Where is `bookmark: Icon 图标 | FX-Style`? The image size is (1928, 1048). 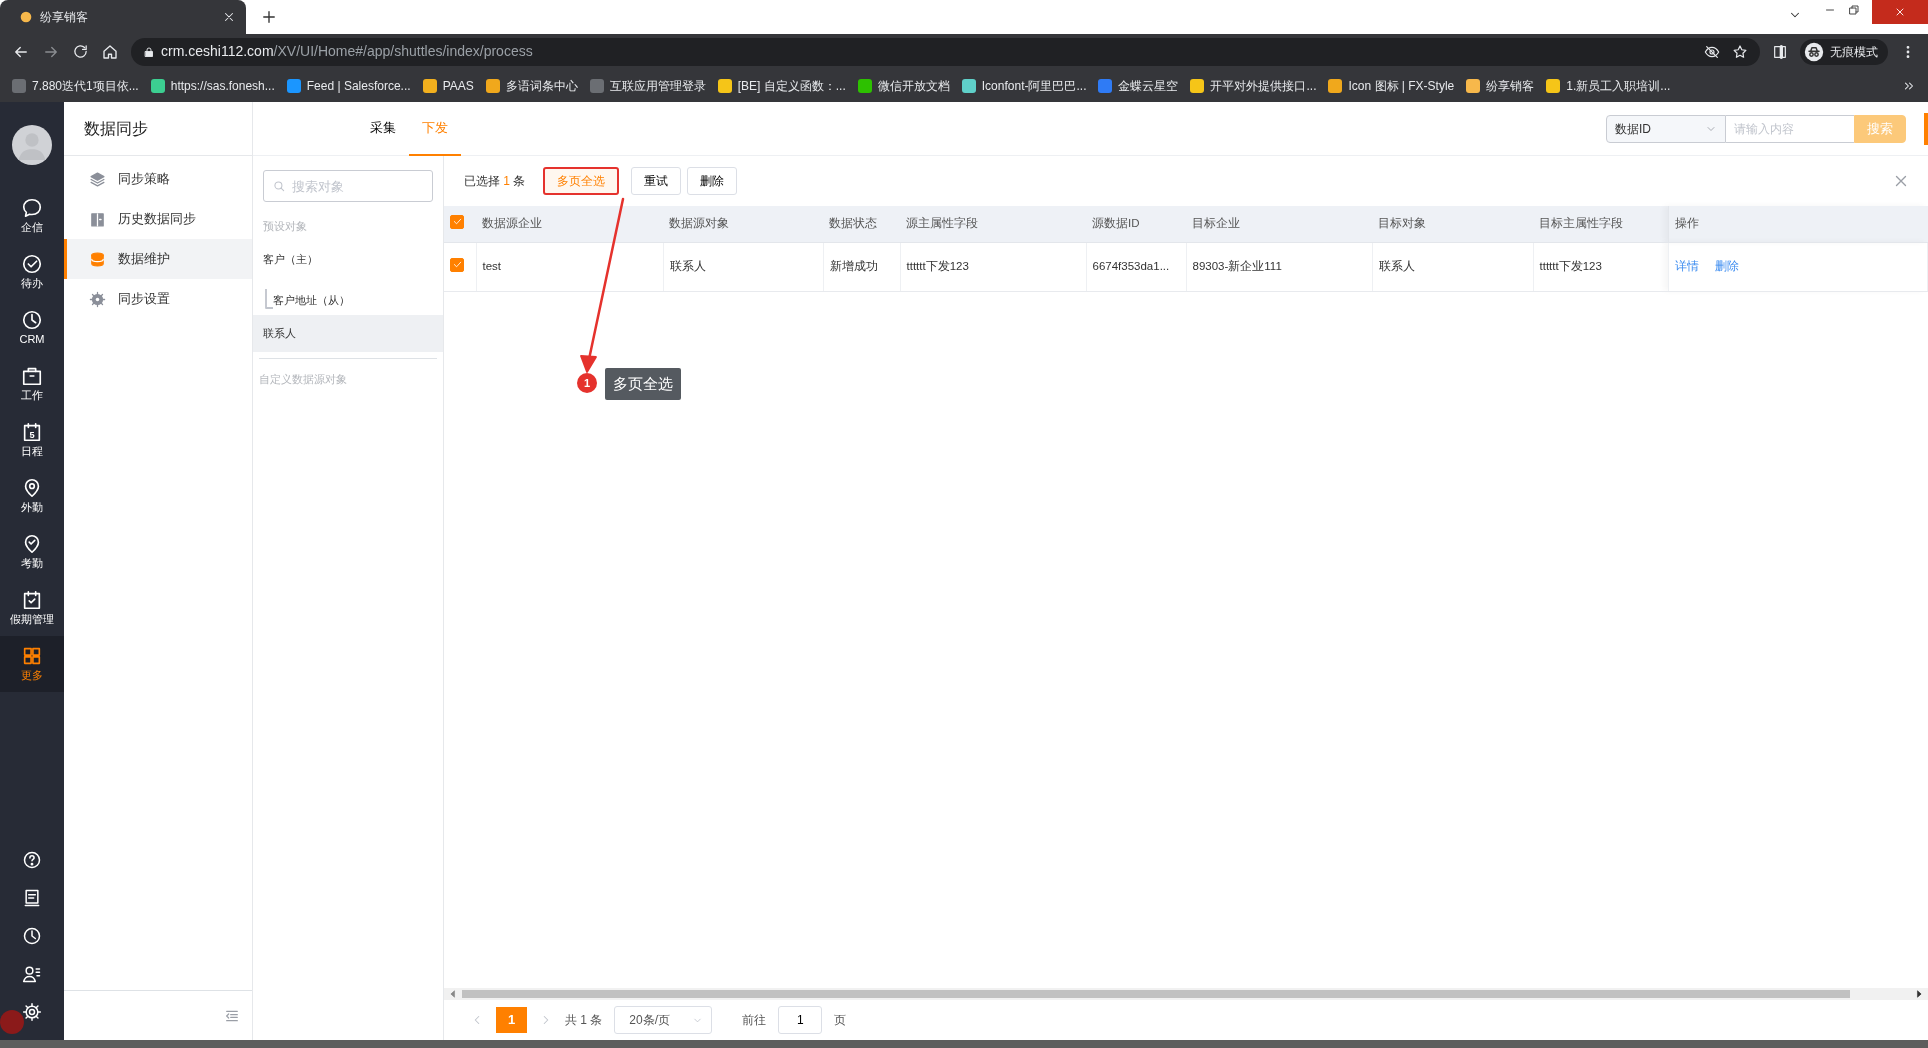 bookmark: Icon 图标 | FX-Style is located at coordinates (1391, 85).